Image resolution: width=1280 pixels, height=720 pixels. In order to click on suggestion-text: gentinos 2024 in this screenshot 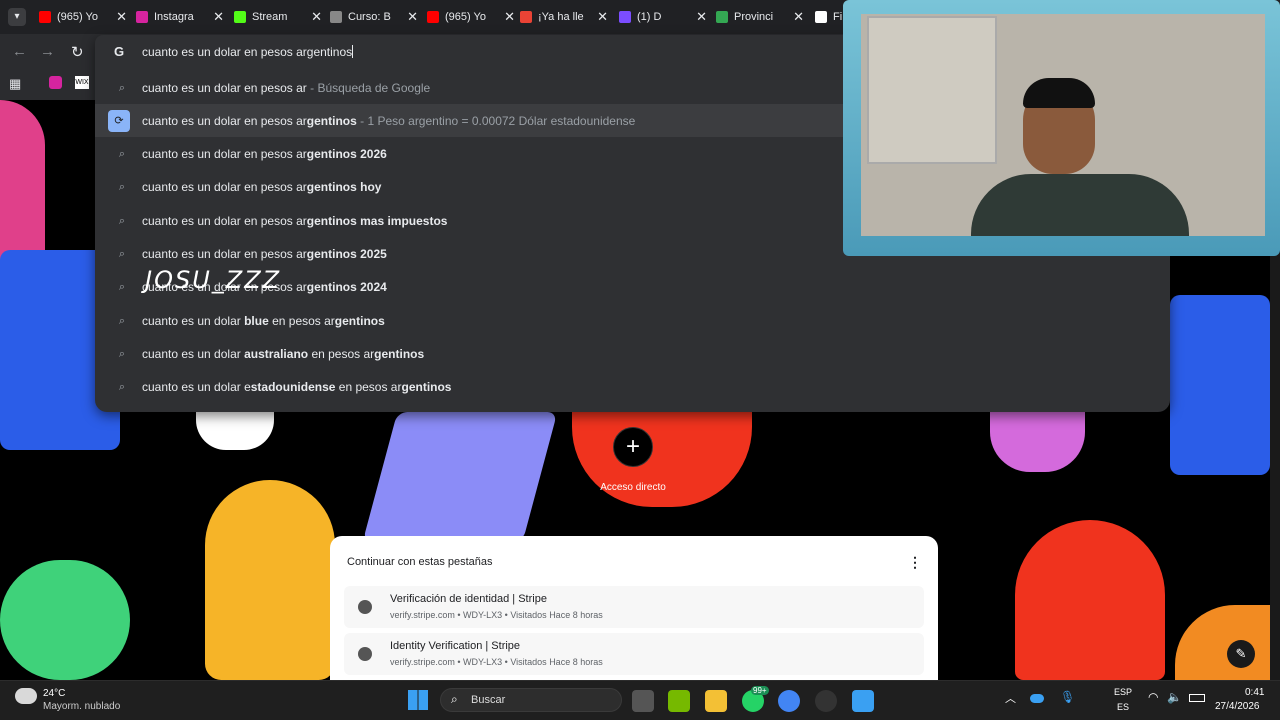, I will do `click(346, 287)`.